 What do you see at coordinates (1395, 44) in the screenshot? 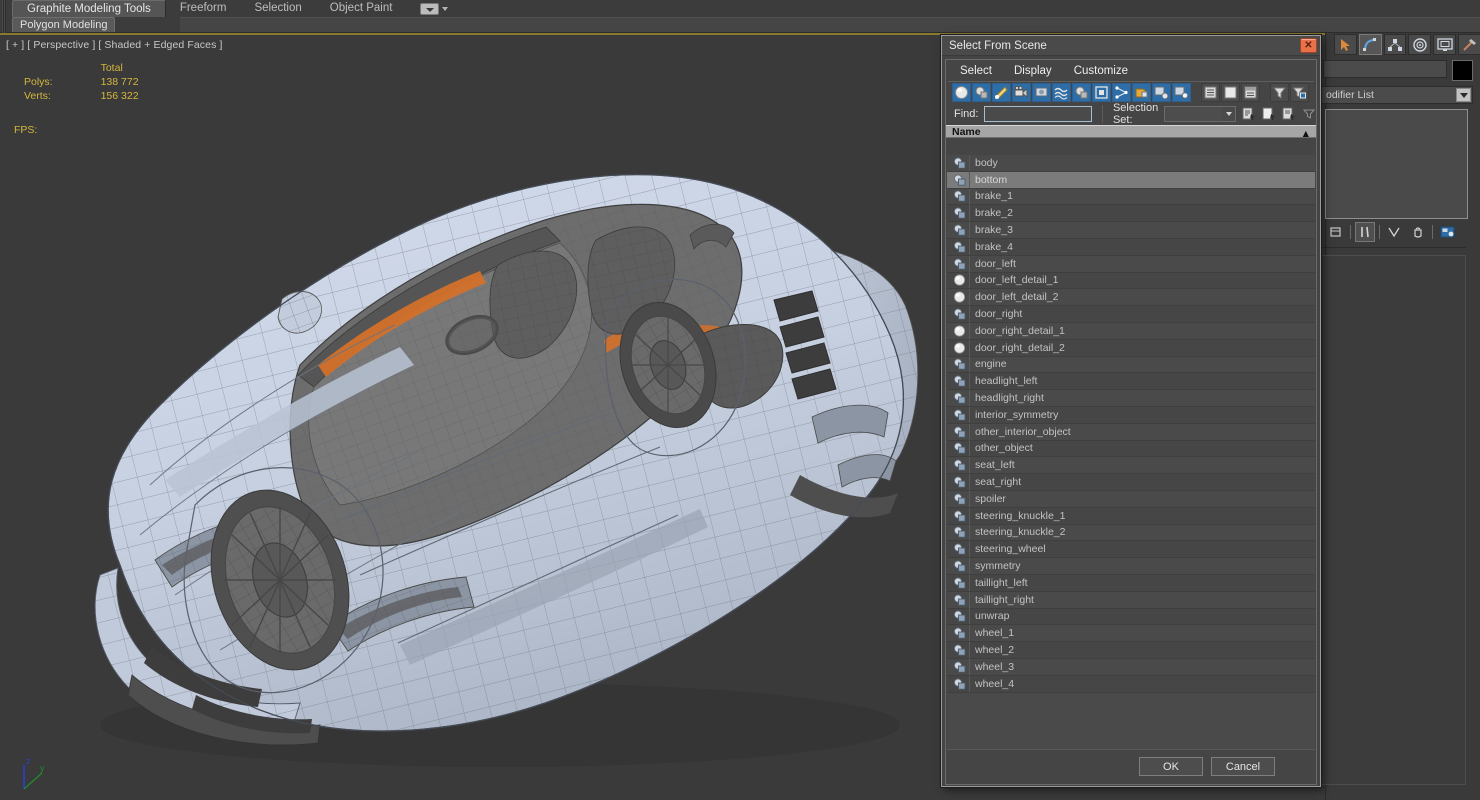
I see `hierarchy-tab` at bounding box center [1395, 44].